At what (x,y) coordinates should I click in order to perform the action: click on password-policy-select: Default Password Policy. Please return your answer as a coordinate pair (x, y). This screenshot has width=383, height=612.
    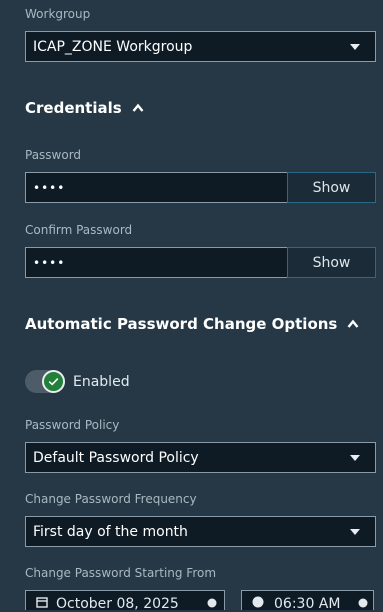
    Looking at the image, I should click on (200, 457).